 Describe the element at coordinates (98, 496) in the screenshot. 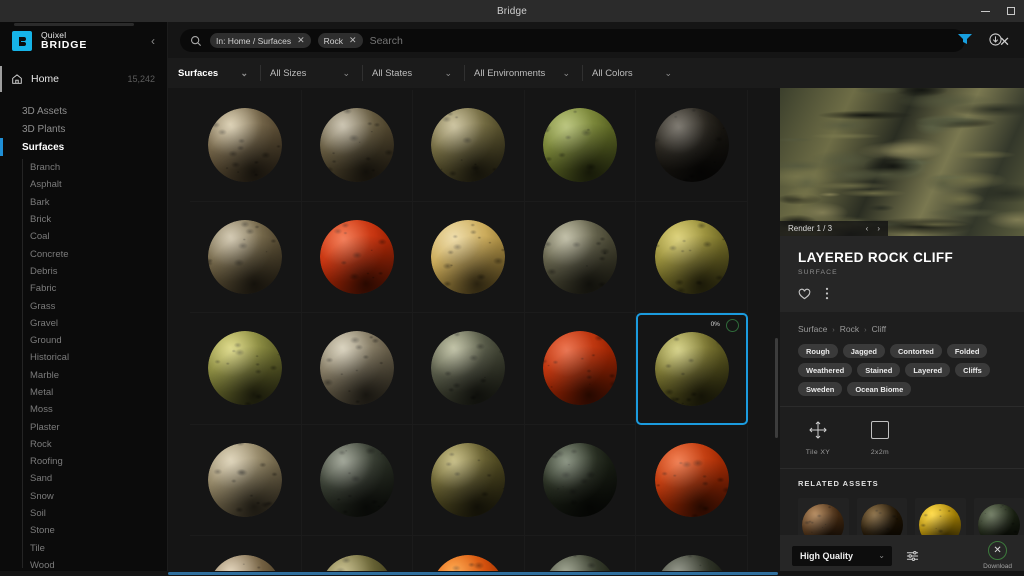

I see `sidebar-subitem-snow: Snow` at that location.